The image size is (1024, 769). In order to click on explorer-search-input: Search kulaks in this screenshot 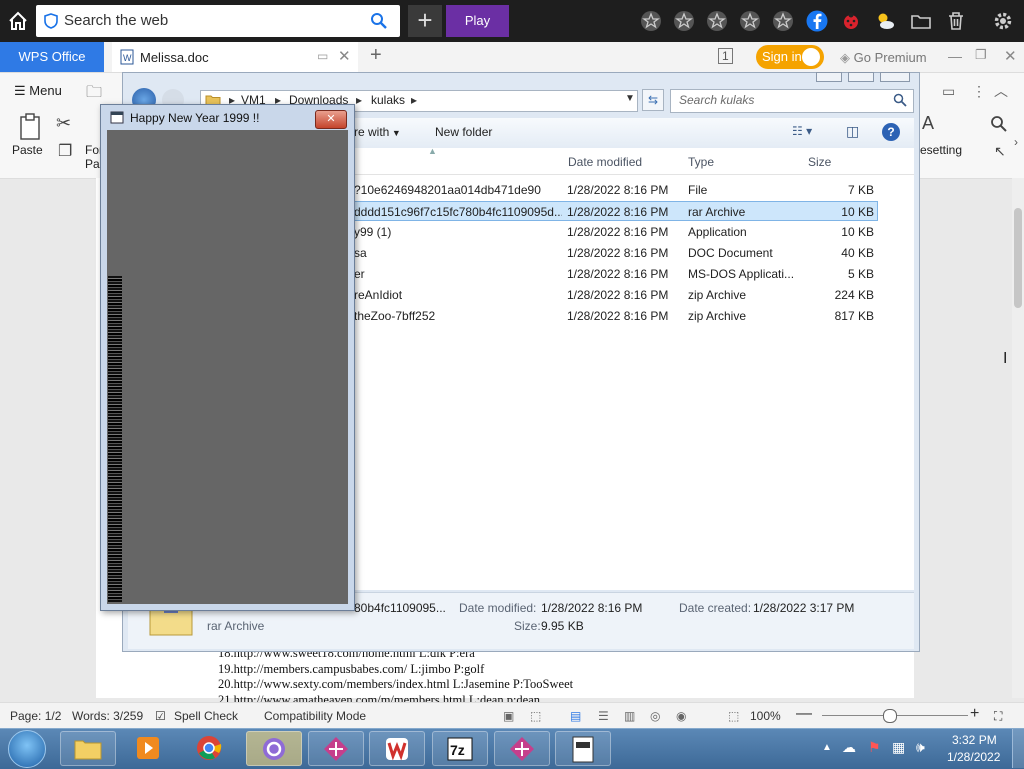, I will do `click(792, 101)`.